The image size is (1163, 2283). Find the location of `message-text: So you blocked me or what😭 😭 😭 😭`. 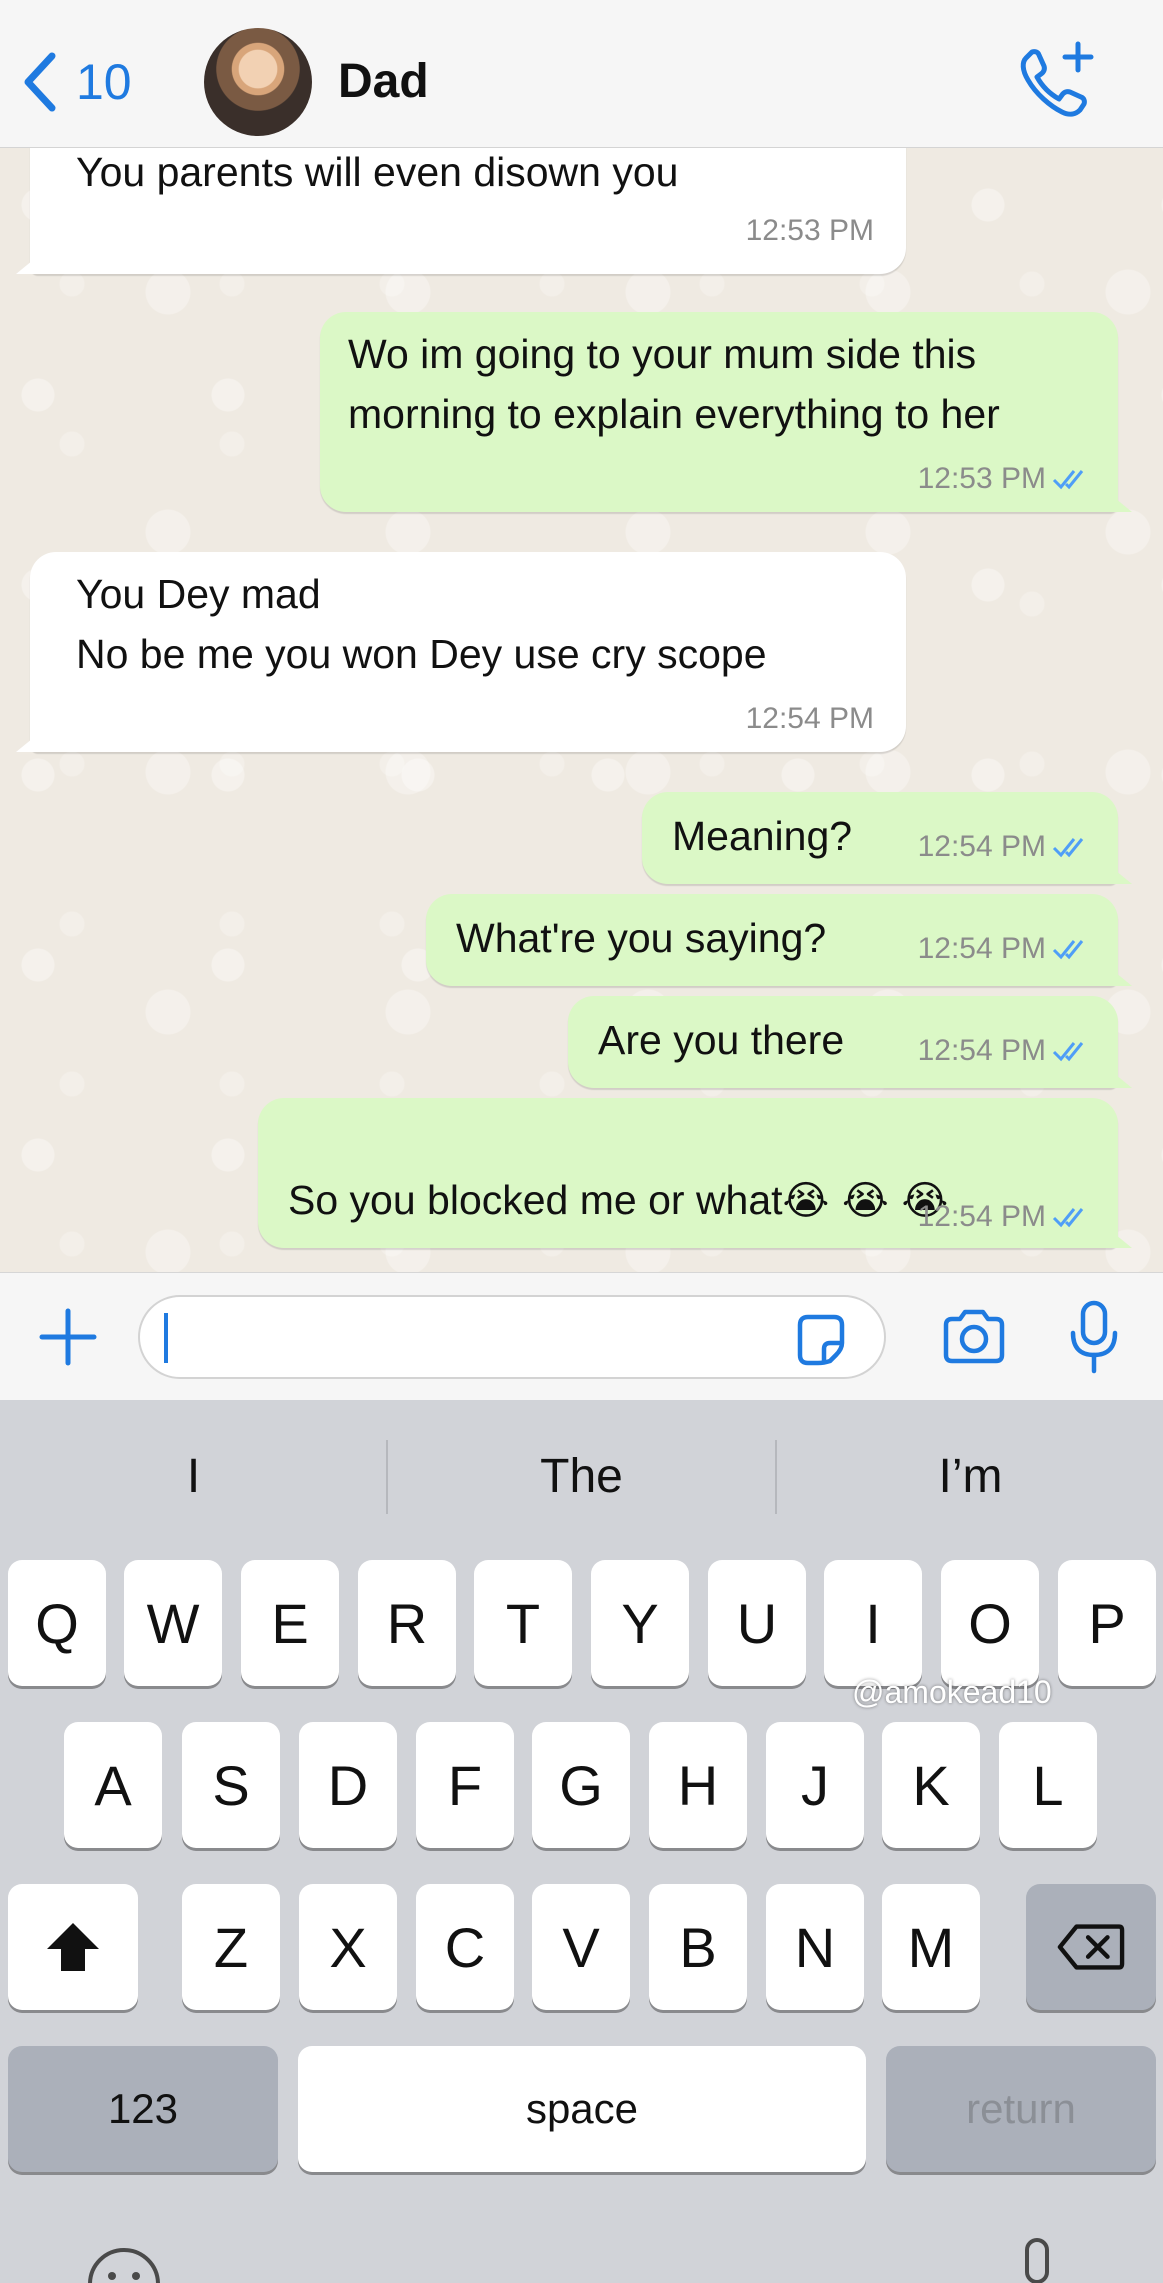

message-text: So you blocked me or what😭 😭 😭 😭 is located at coordinates (618, 1191).